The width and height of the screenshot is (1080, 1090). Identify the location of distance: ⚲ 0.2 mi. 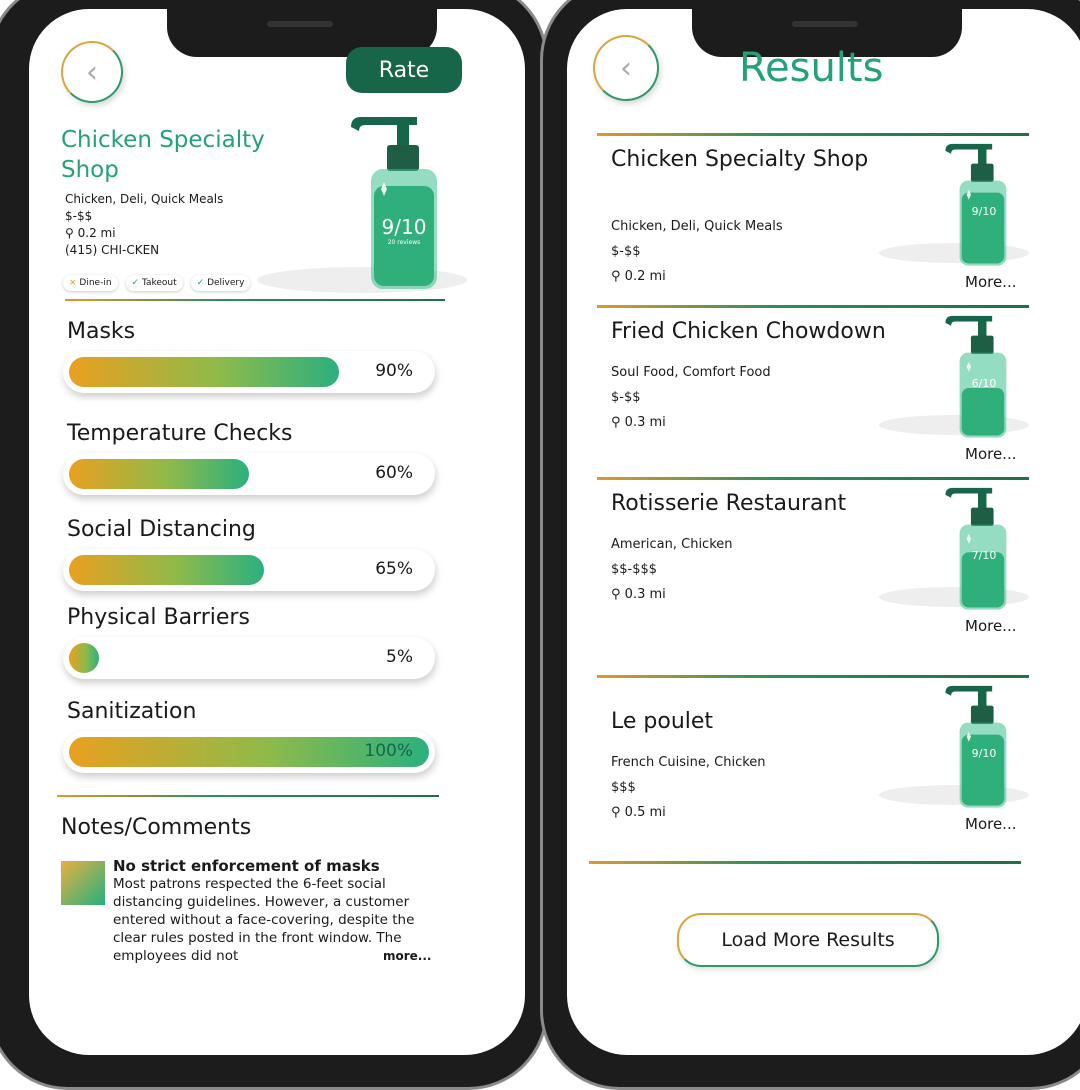
(144, 233).